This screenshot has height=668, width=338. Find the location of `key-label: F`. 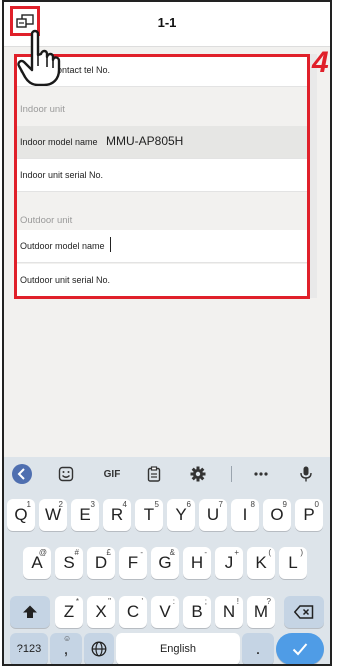

key-label: F is located at coordinates (133, 562).